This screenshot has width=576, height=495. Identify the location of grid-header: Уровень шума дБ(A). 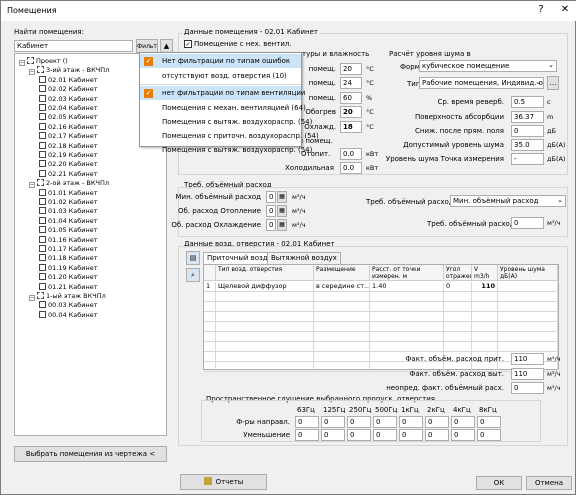
(528, 273).